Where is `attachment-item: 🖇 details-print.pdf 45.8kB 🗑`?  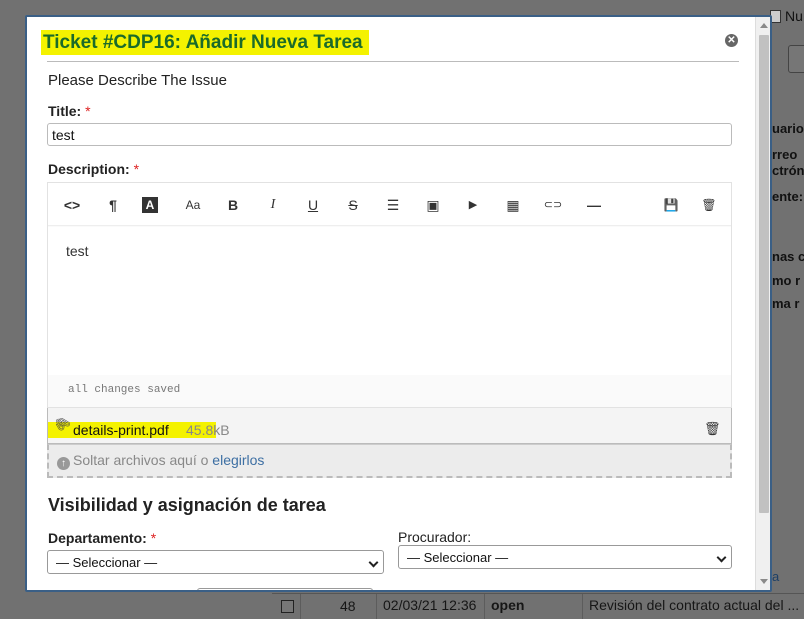
attachment-item: 🖇 details-print.pdf 45.8kB 🗑 is located at coordinates (389, 426).